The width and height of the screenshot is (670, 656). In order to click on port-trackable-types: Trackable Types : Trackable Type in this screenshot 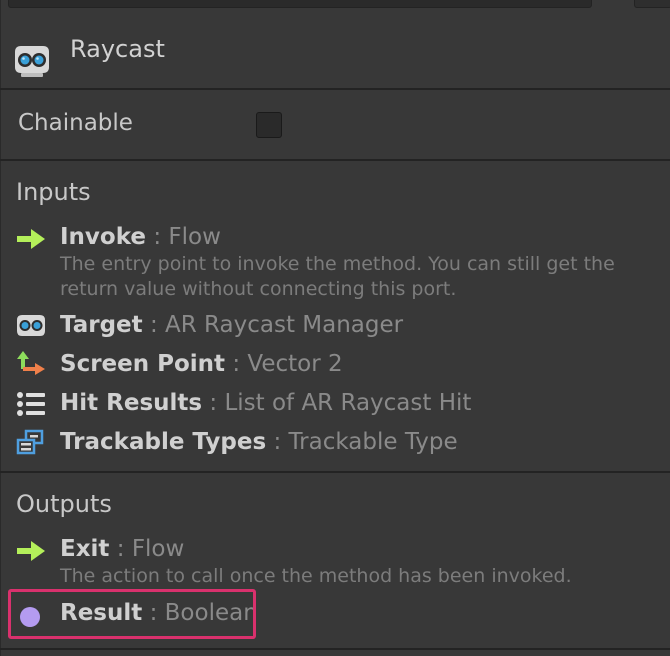, I will do `click(335, 443)`.